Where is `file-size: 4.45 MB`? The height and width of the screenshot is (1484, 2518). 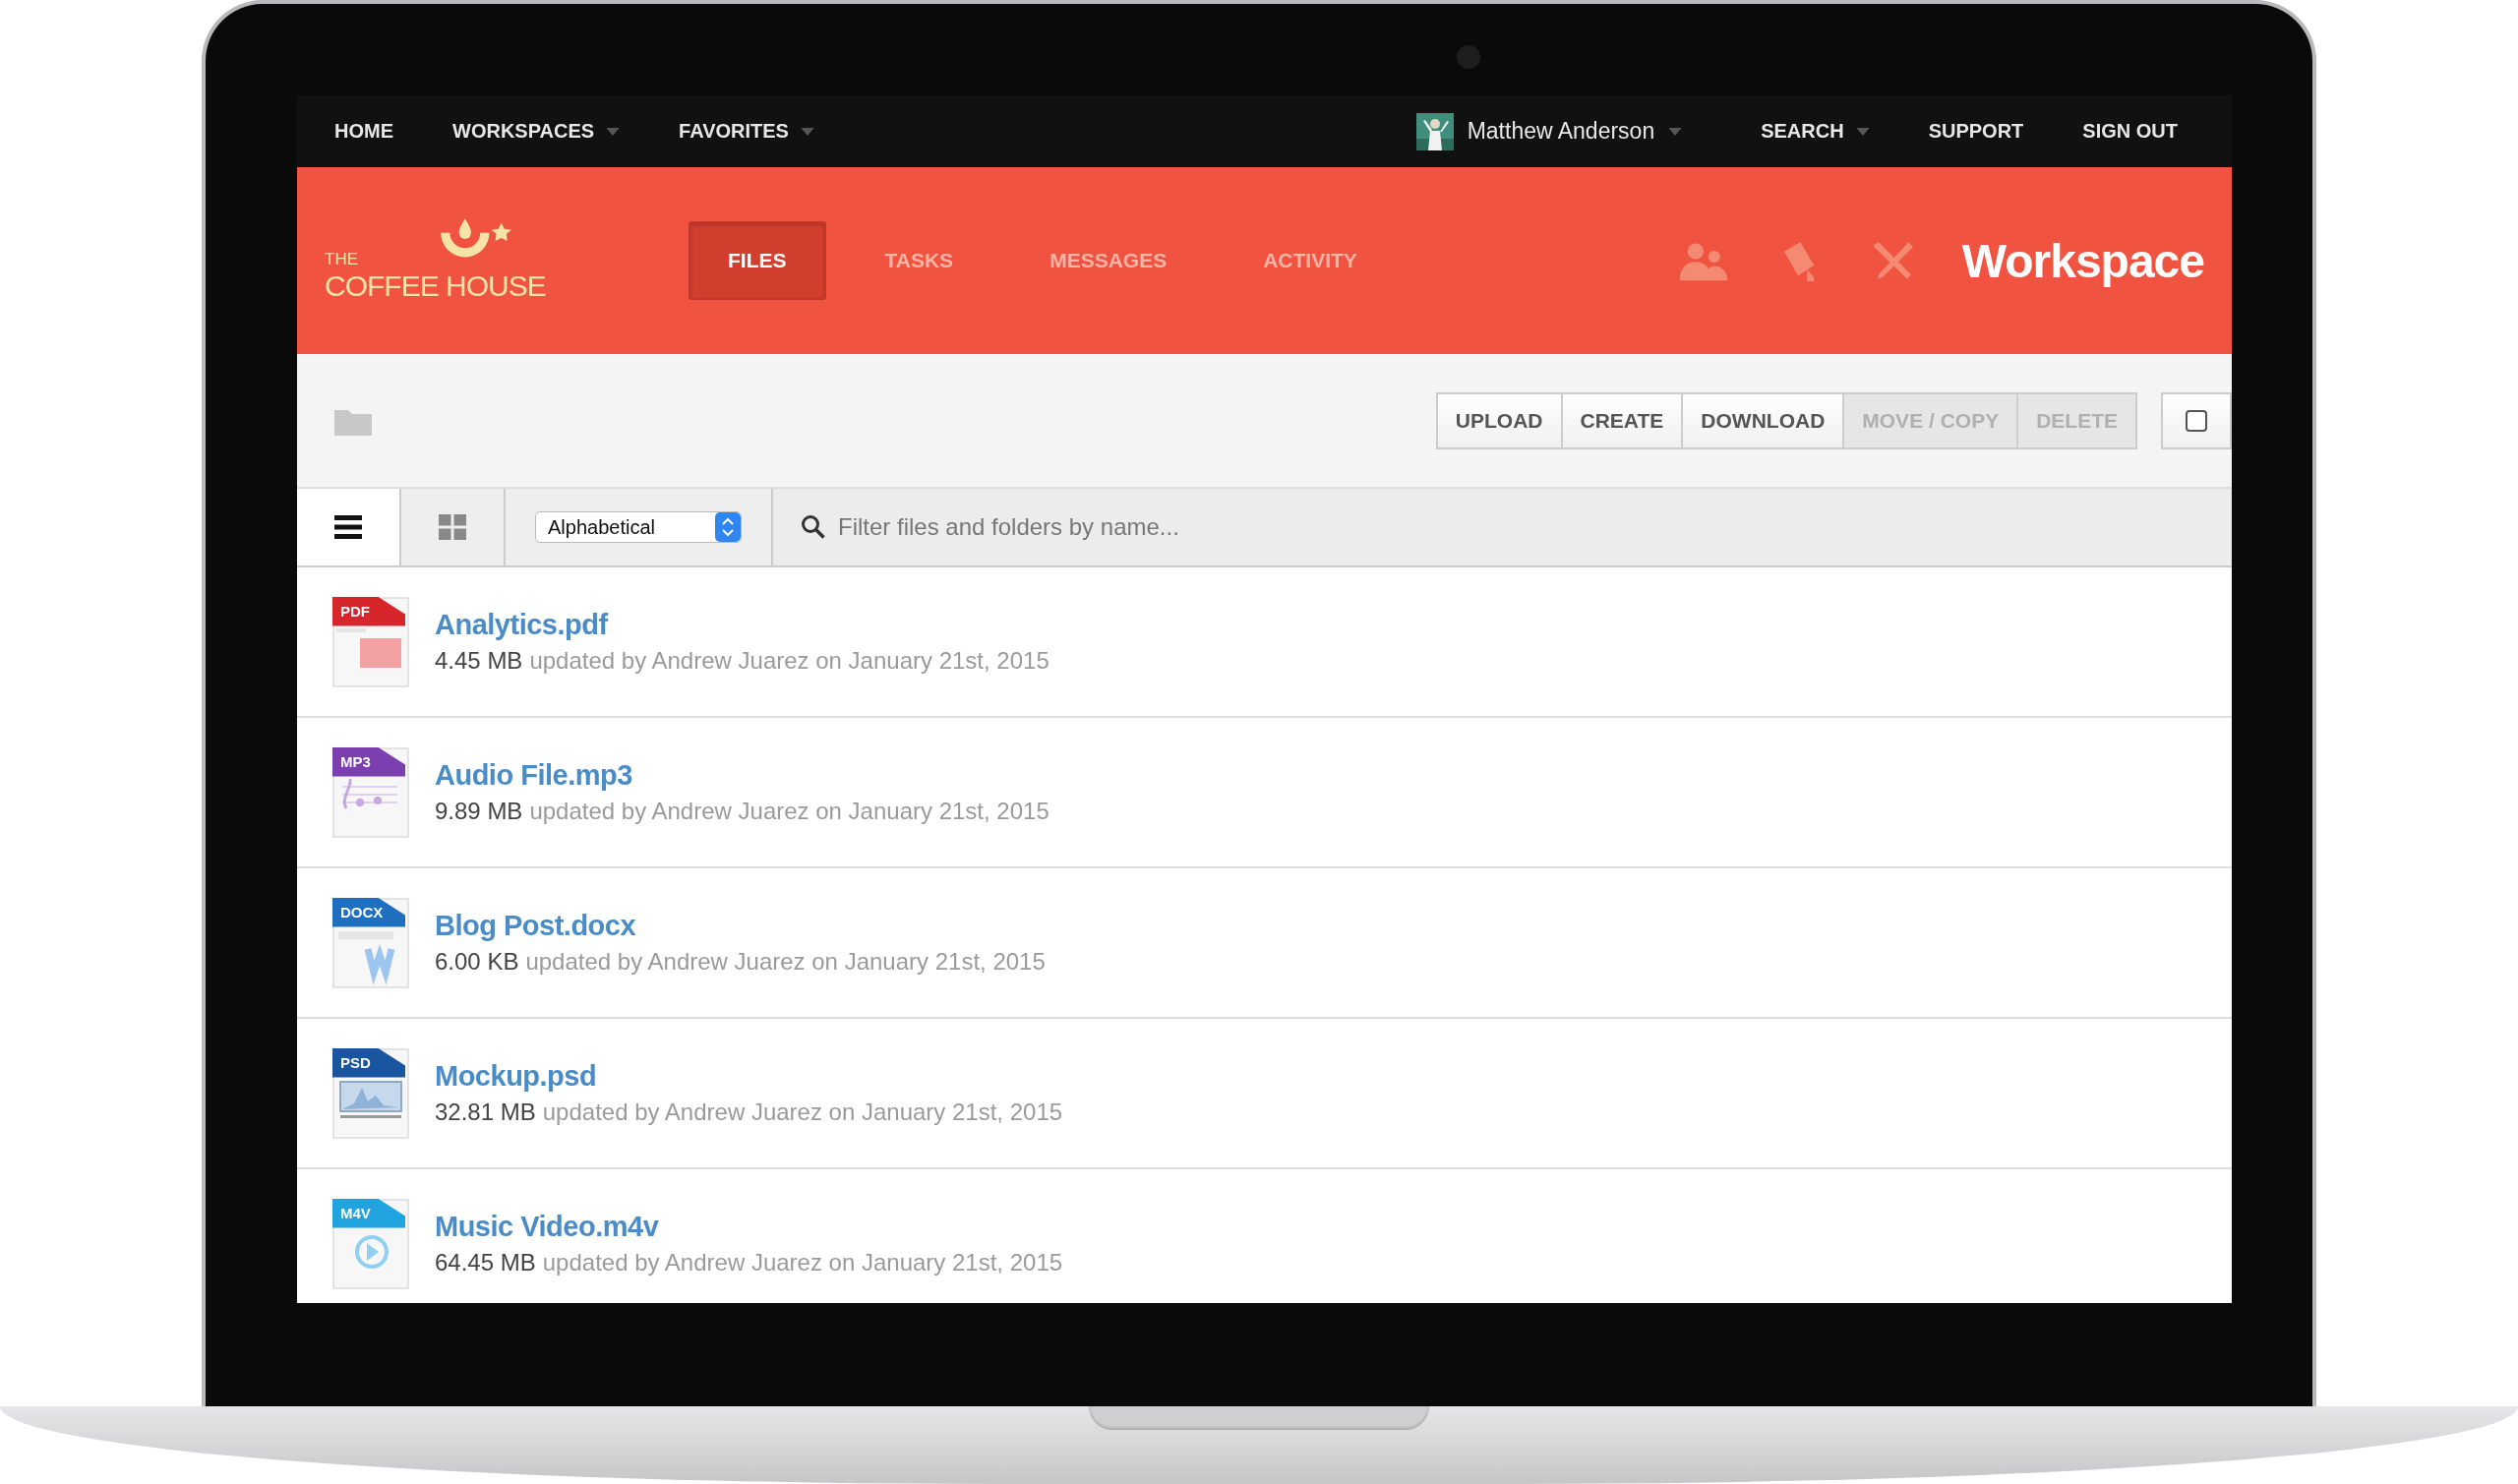 file-size: 4.45 MB is located at coordinates (479, 661).